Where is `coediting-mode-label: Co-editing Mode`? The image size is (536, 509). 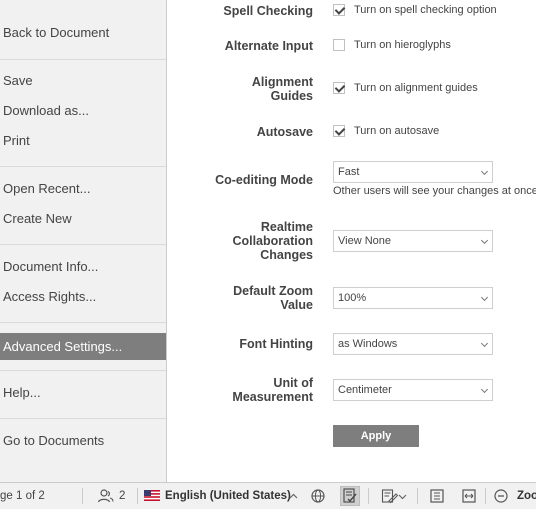 coediting-mode-label: Co-editing Mode is located at coordinates (264, 180).